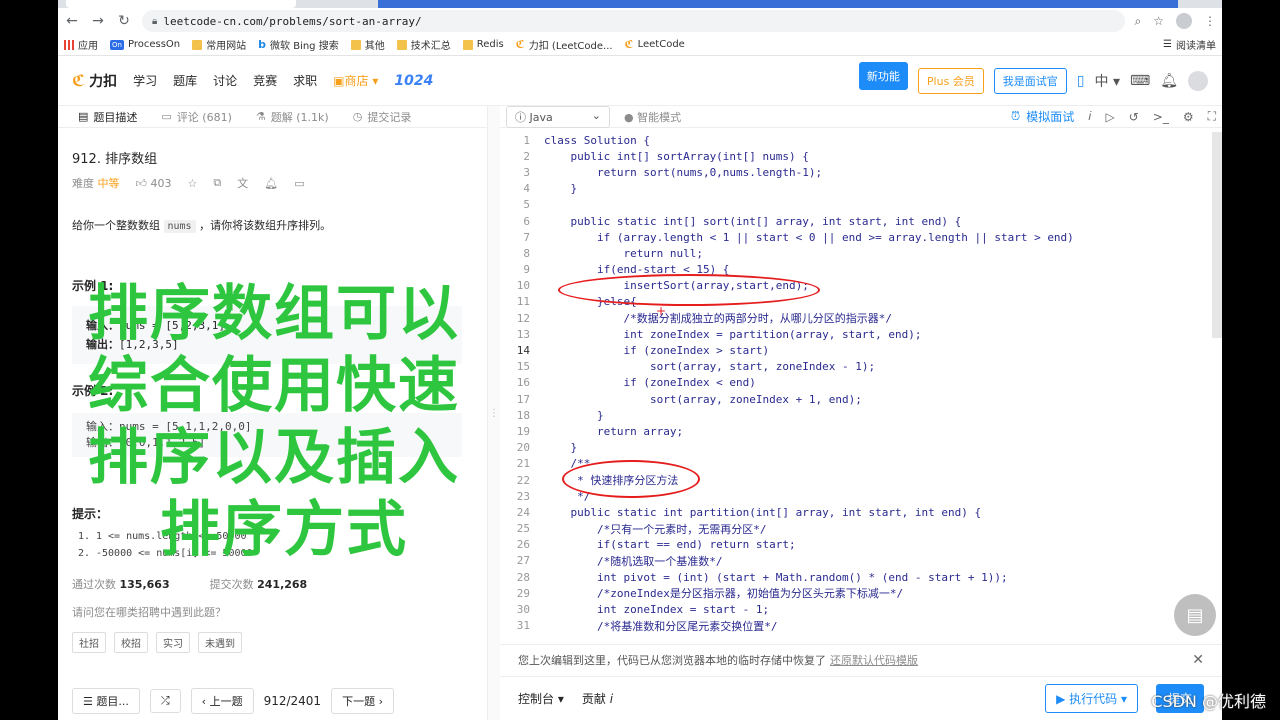  I want to click on language-select: ⓘ Java ⌄, so click(558, 117).